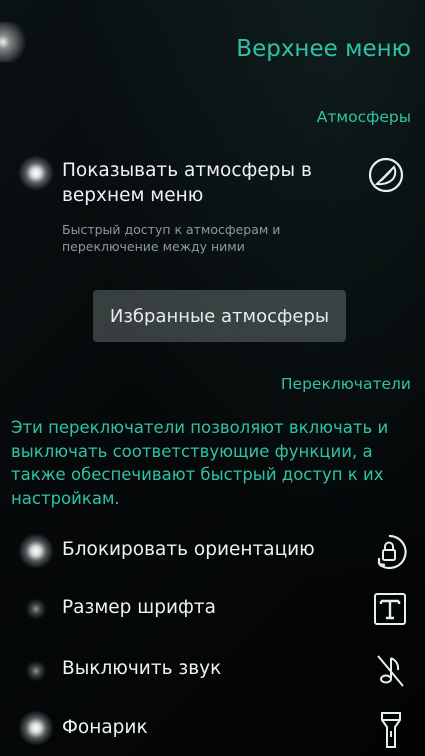 This screenshot has height=756, width=425. What do you see at coordinates (390, 673) in the screenshot?
I see `mute-icon` at bounding box center [390, 673].